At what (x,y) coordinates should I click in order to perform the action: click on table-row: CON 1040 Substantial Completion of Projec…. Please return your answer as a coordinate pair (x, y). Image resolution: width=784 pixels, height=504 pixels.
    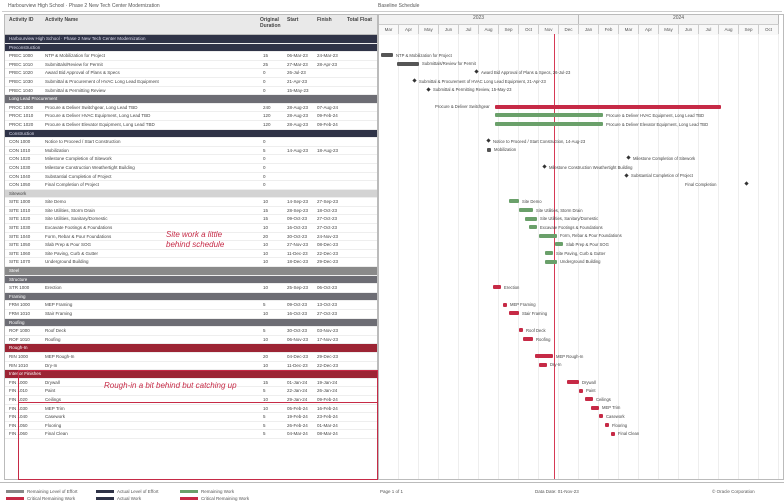
    Looking at the image, I should click on (191, 177).